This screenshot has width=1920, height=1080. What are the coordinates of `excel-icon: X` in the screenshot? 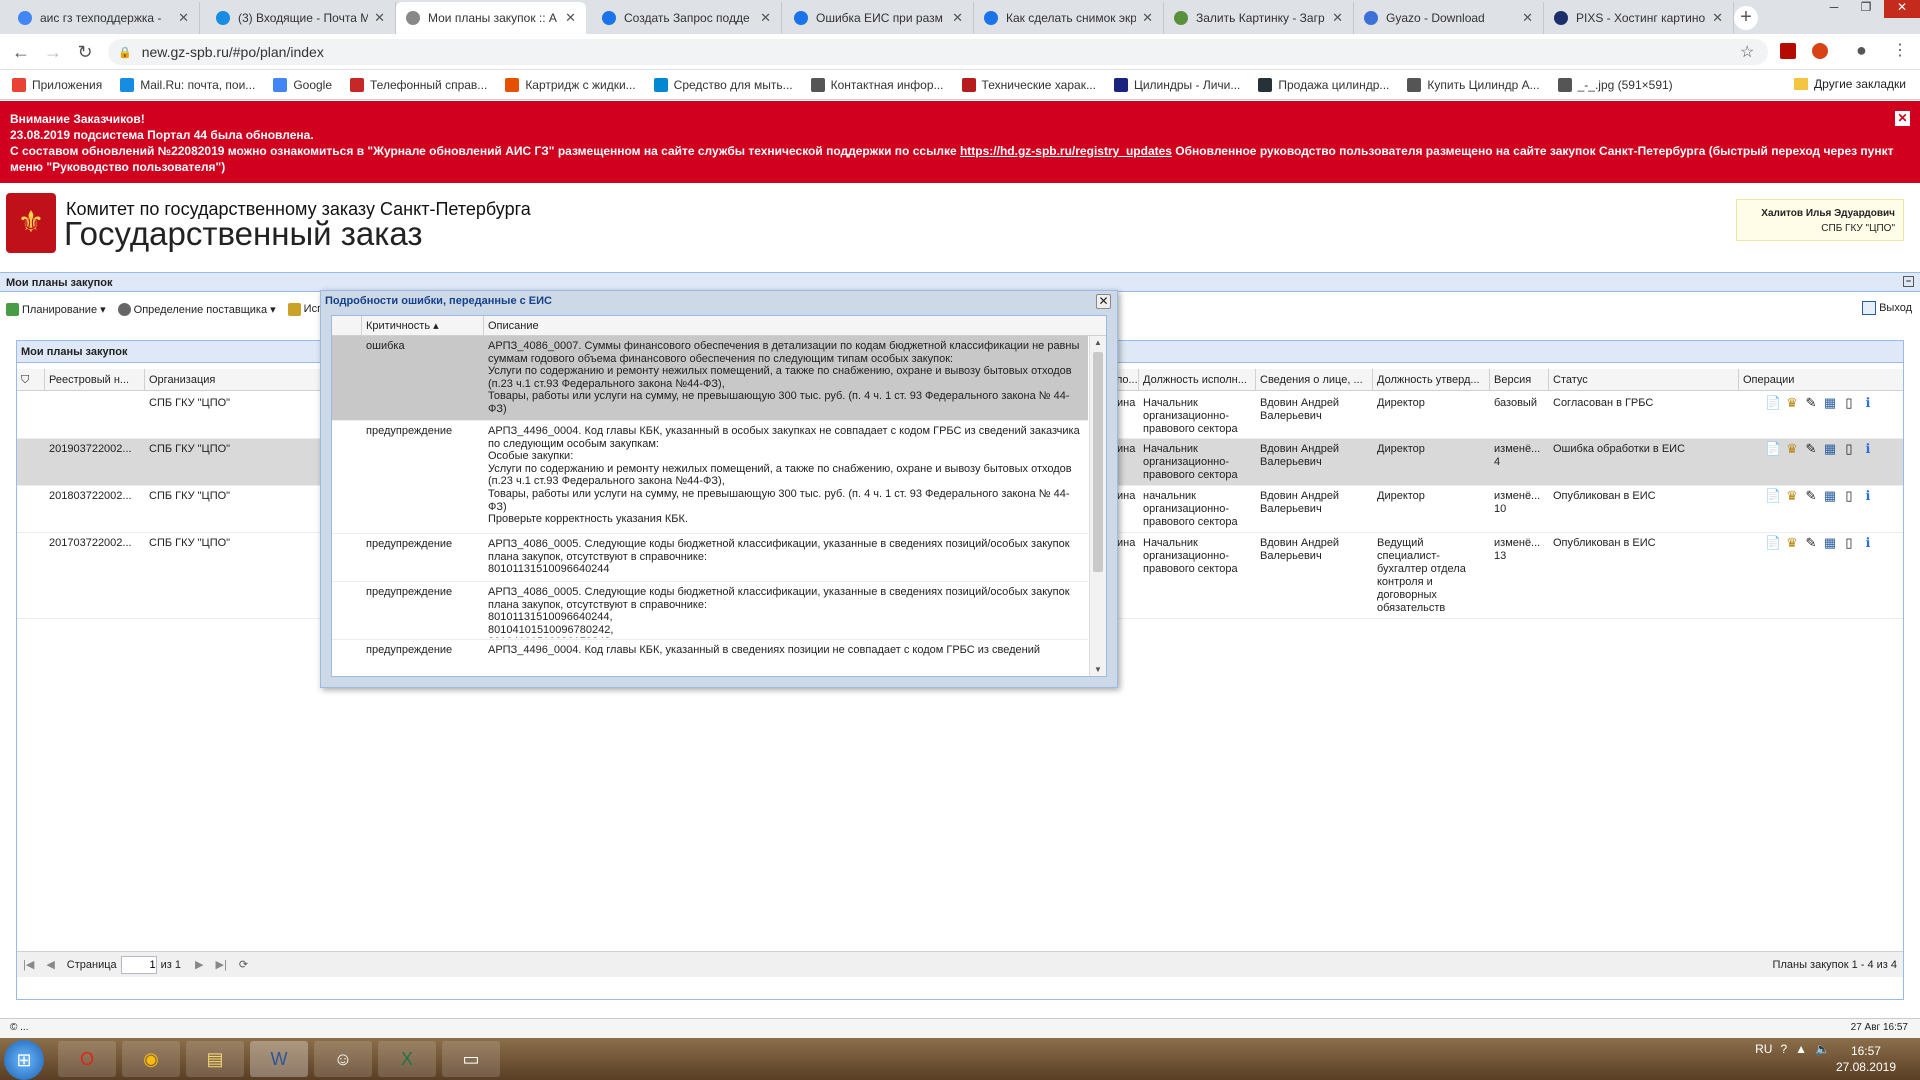 It's located at (407, 1059).